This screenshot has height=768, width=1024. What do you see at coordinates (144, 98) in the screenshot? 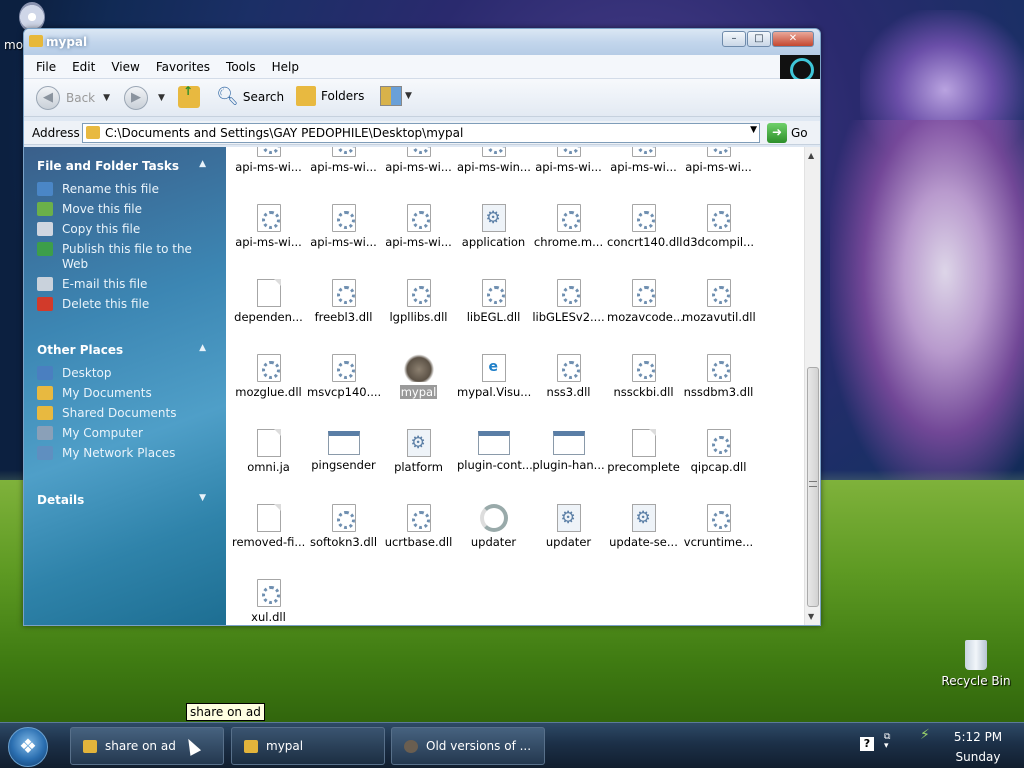
I see `forward-button: ▶ ▼` at bounding box center [144, 98].